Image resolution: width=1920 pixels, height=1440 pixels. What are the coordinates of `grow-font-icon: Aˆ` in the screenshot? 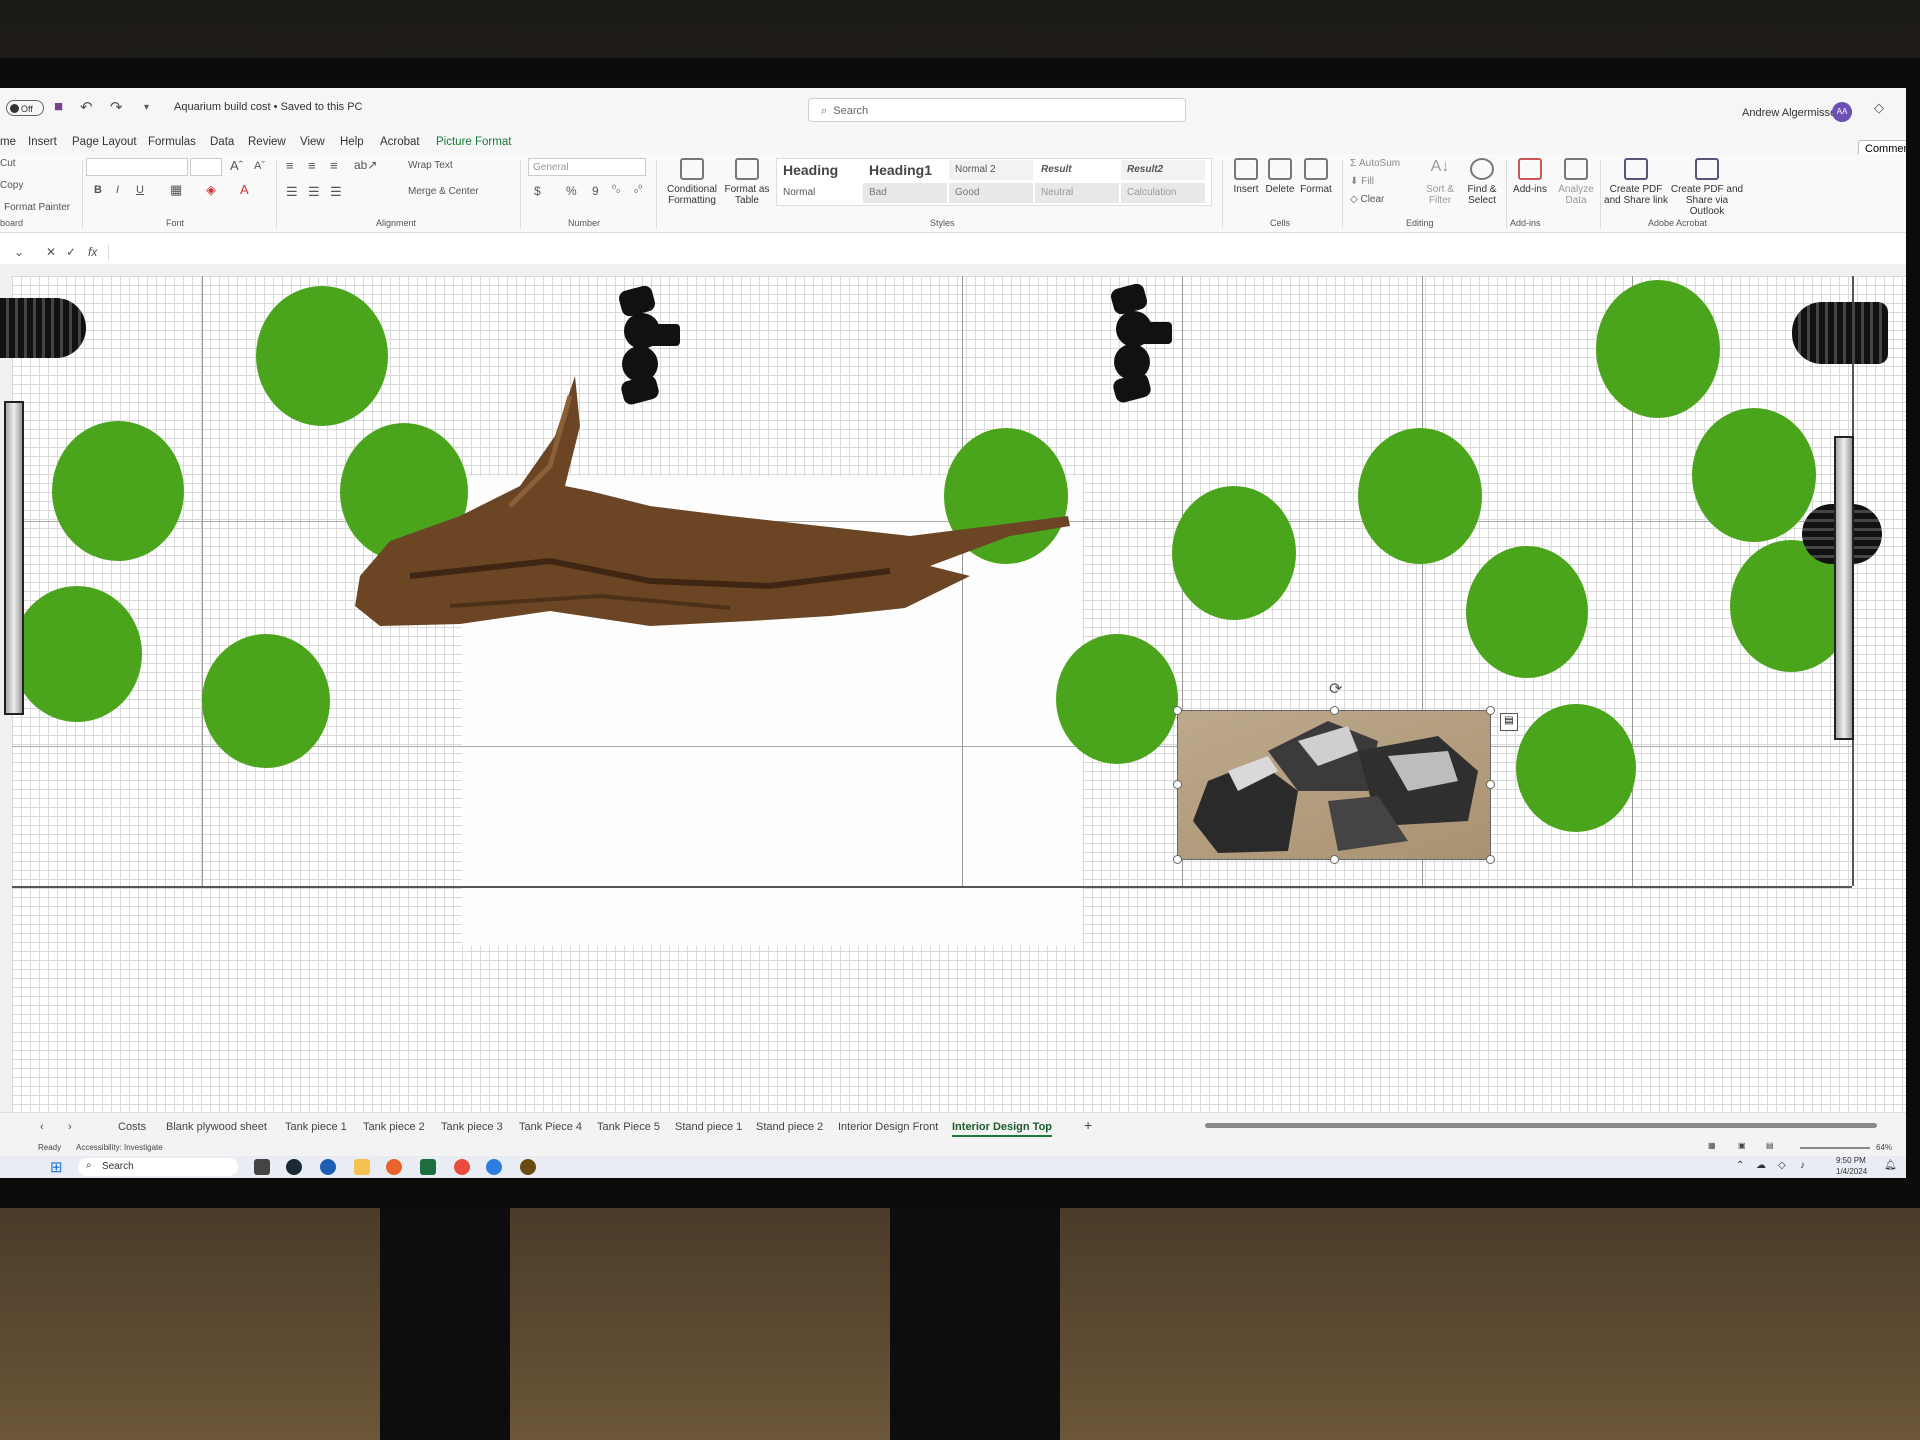 It's located at (236, 165).